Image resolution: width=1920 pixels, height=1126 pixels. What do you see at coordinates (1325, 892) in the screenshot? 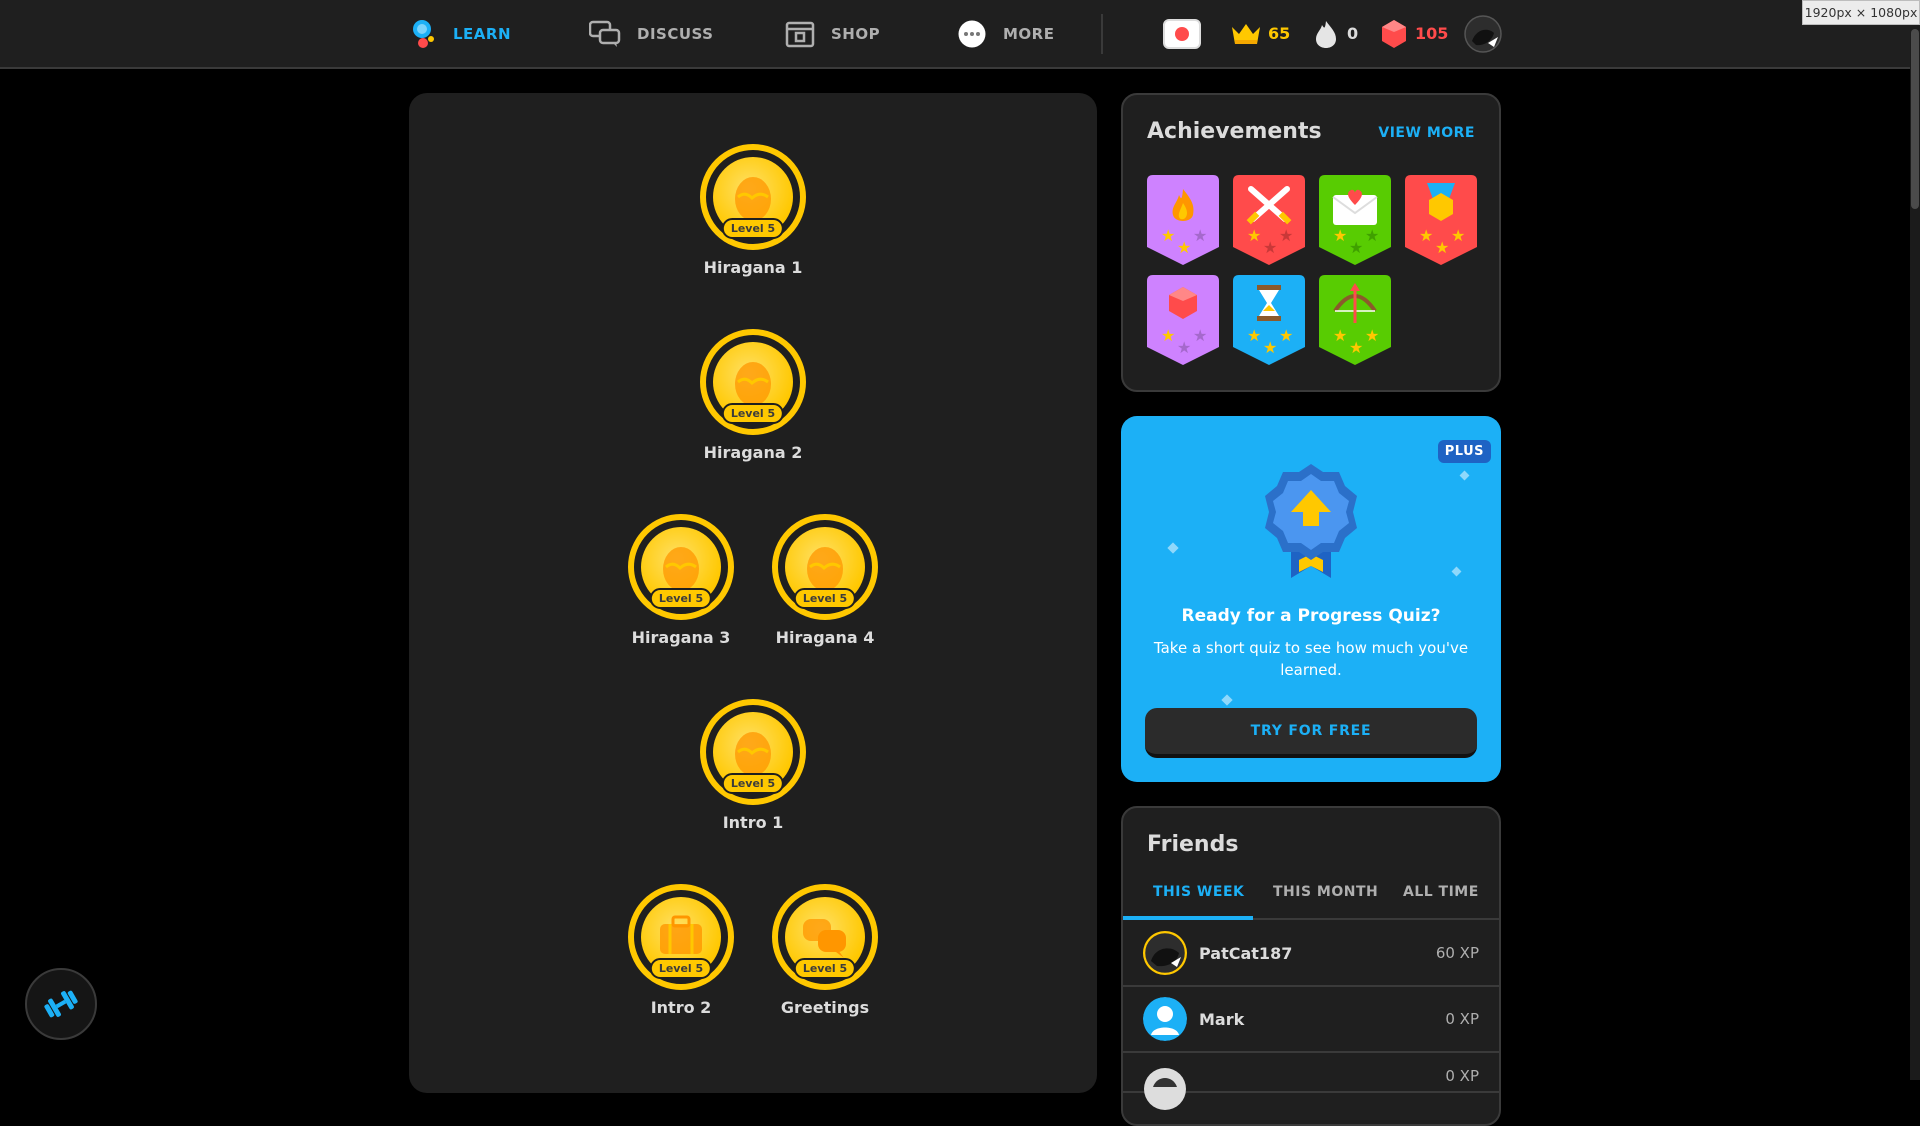
I see `tab-this-month: THIS MONTH` at bounding box center [1325, 892].